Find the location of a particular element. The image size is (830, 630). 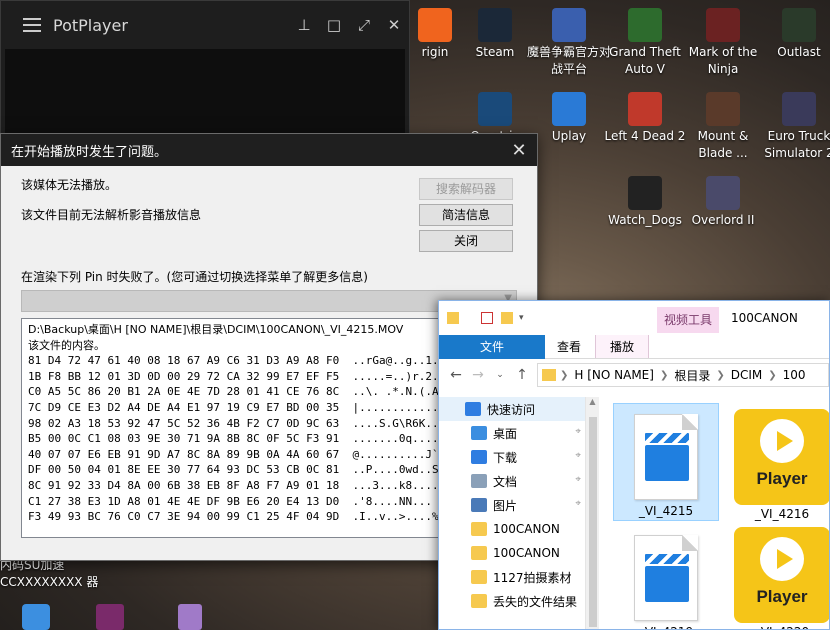

file-item: _VI_4219 is located at coordinates (666, 577).